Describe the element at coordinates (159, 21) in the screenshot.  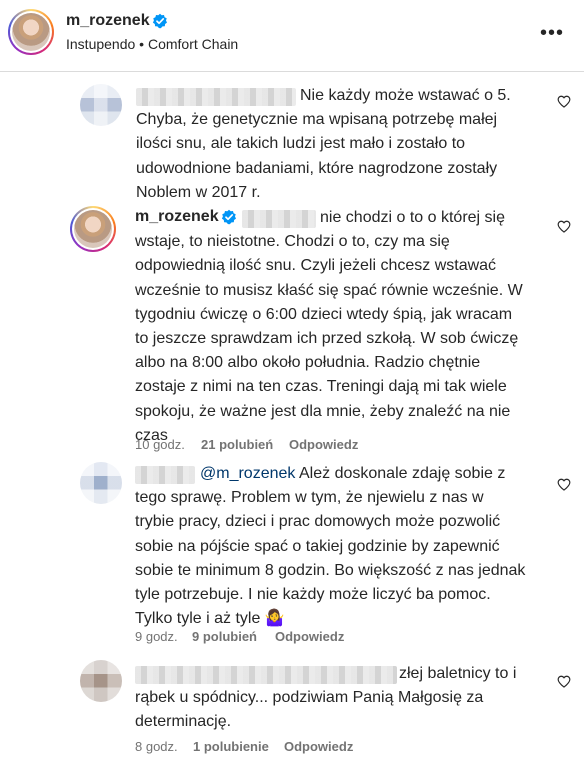
I see `verified-badge-icon` at that location.